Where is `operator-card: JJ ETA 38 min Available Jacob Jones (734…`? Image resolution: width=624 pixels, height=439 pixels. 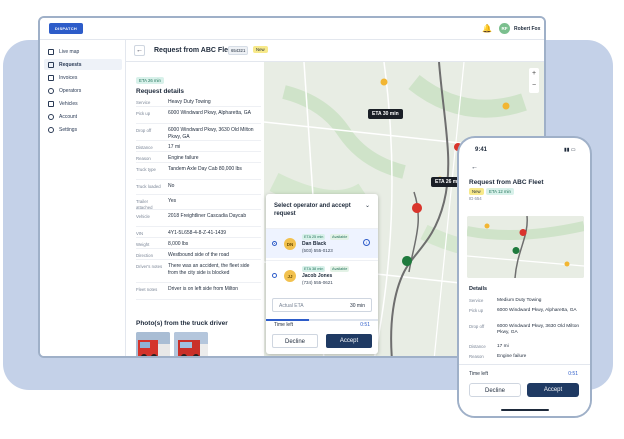 operator-card: JJ ETA 38 min Available Jacob Jones (734… is located at coordinates (322, 275).